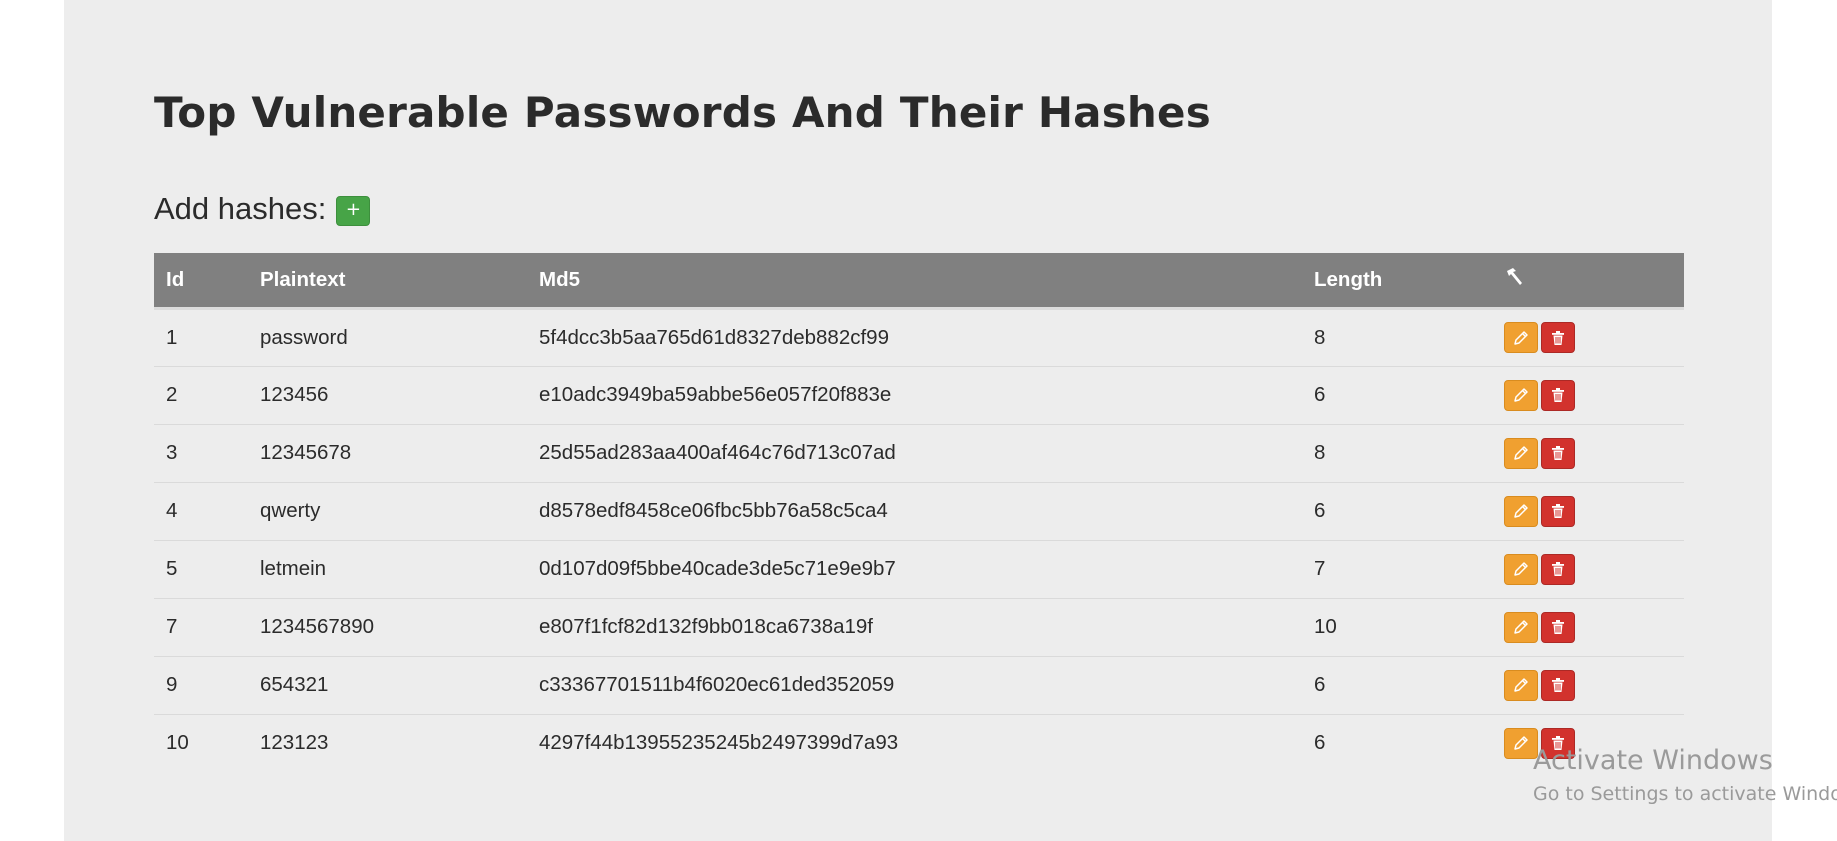 This screenshot has width=1837, height=841. Describe the element at coordinates (1653, 760) in the screenshot. I see `watermark-title: Activate Windows` at that location.